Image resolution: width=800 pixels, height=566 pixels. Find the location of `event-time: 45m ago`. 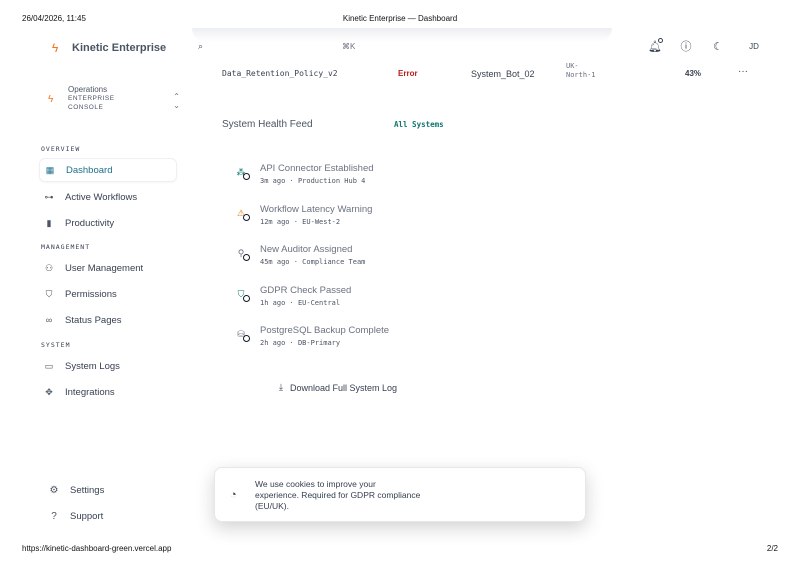

event-time: 45m ago is located at coordinates (275, 262).